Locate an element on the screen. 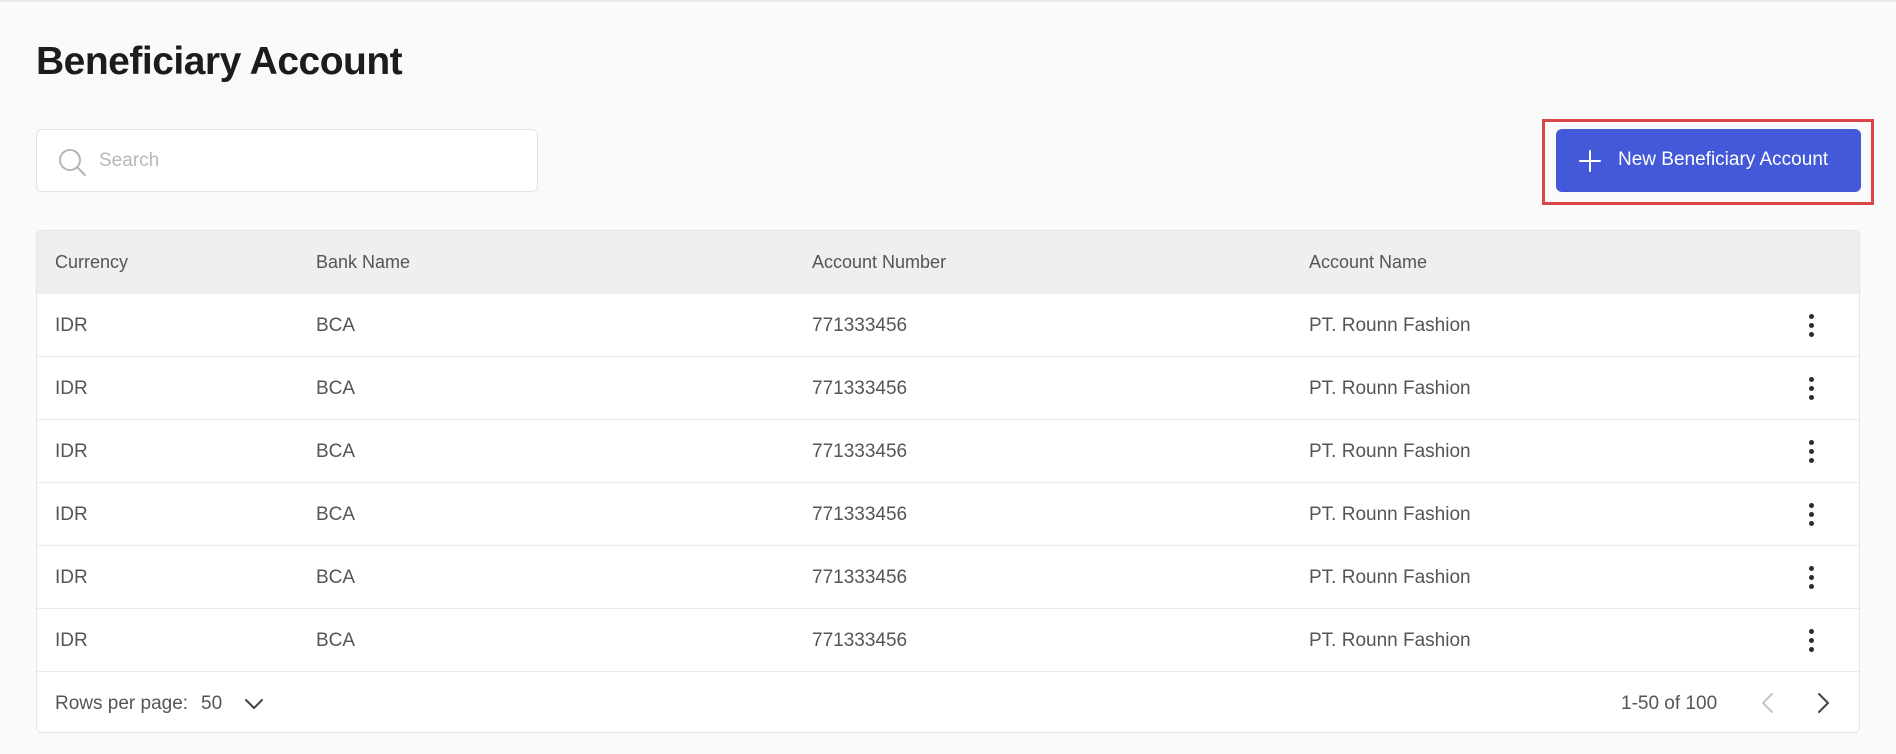  pagination-range: 1-50 of 100 is located at coordinates (1669, 703).